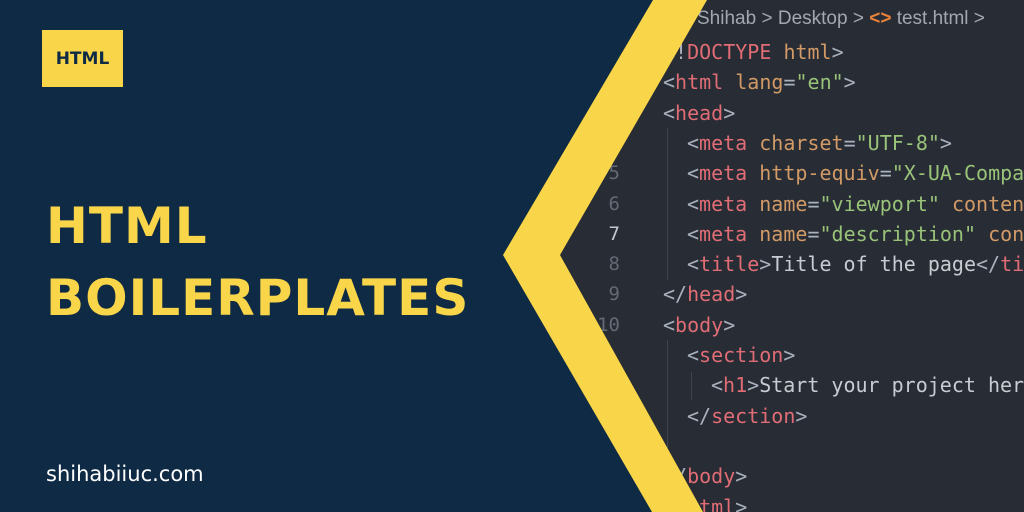 This screenshot has height=512, width=1024. What do you see at coordinates (258, 298) in the screenshot?
I see `title-line-2: BOILERPLATES` at bounding box center [258, 298].